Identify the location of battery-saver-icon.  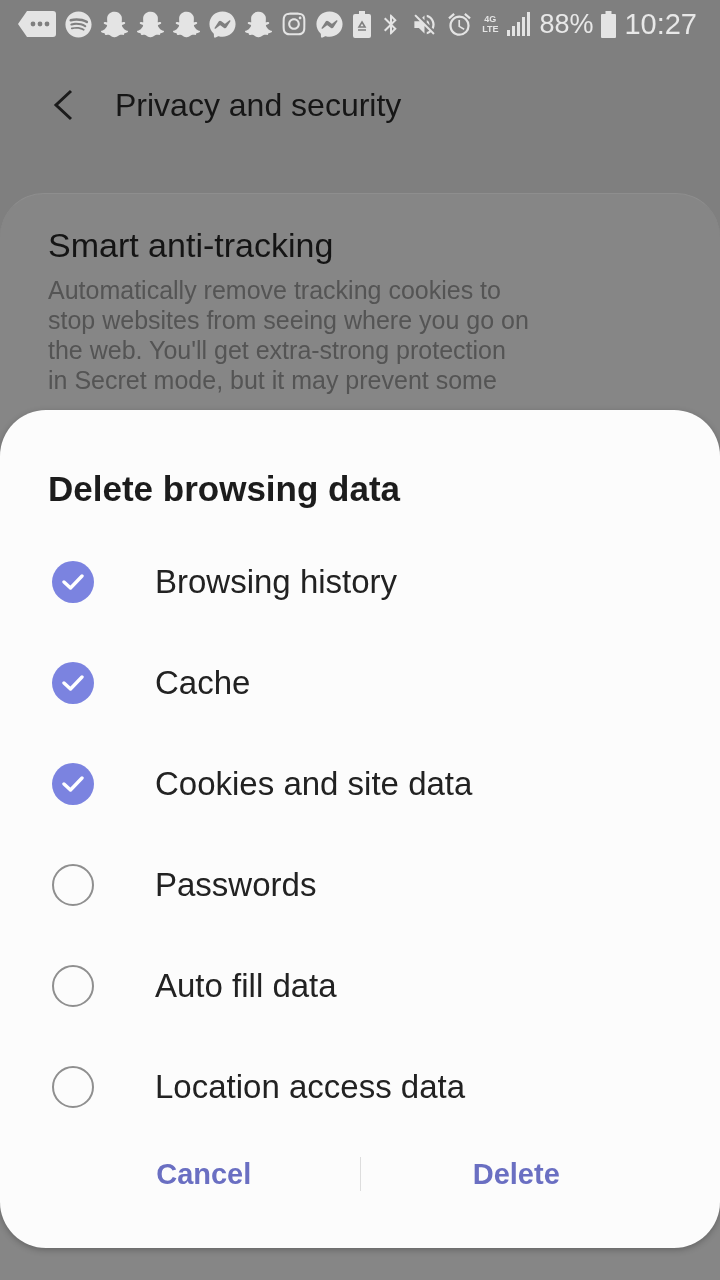
(362, 24).